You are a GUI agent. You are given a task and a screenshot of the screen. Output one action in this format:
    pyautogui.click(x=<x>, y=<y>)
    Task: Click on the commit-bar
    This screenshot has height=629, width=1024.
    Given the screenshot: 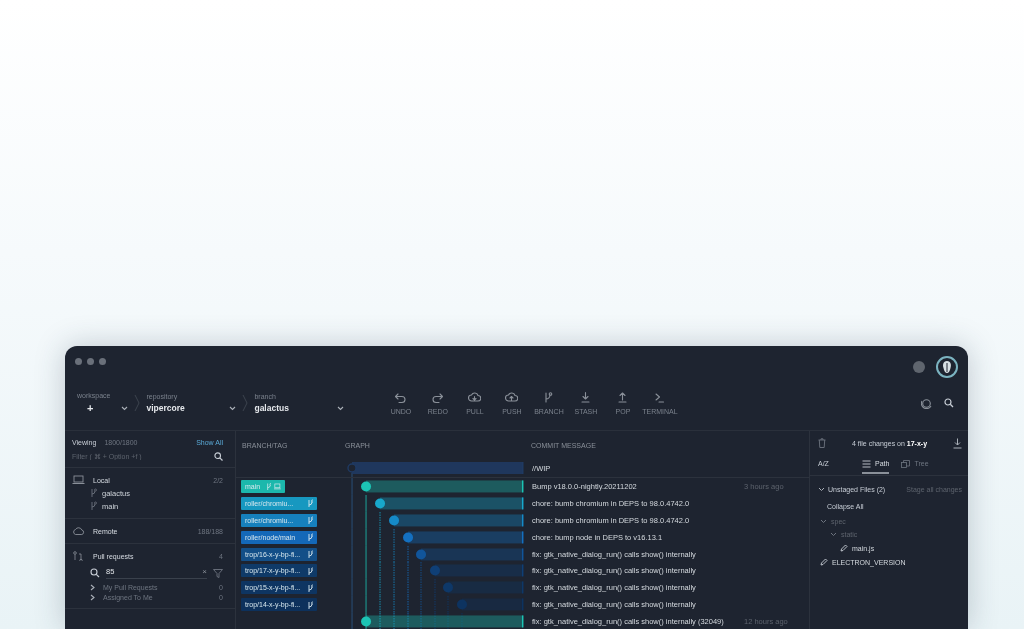 What is the action you would take?
    pyautogui.click(x=493, y=604)
    